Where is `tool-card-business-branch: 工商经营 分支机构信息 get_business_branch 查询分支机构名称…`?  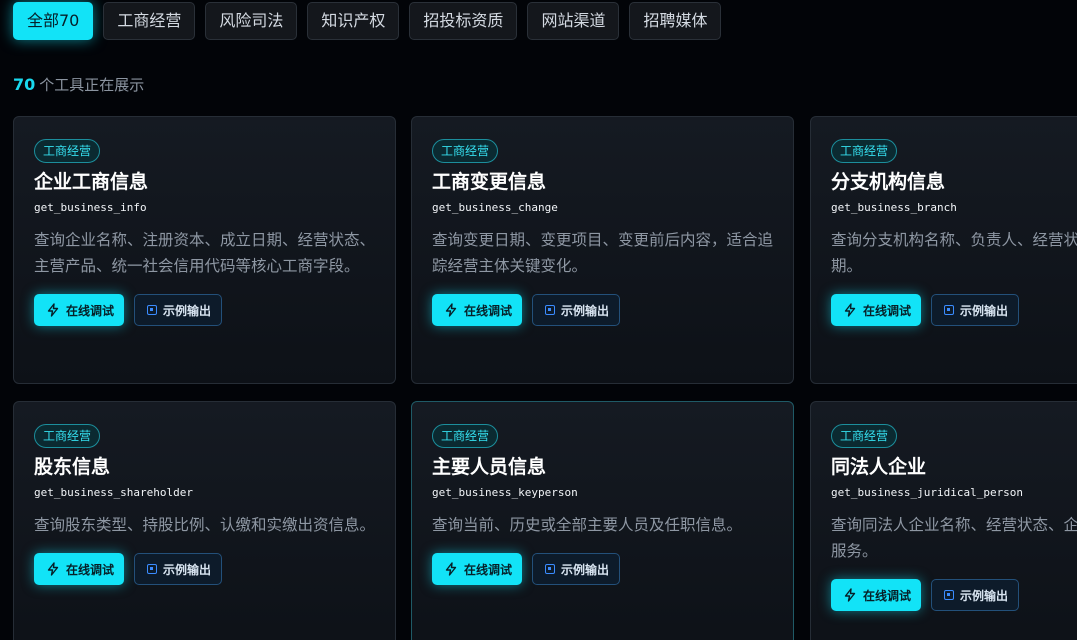 tool-card-business-branch: 工商经营 分支机构信息 get_business_branch 查询分支机构名称… is located at coordinates (943, 250).